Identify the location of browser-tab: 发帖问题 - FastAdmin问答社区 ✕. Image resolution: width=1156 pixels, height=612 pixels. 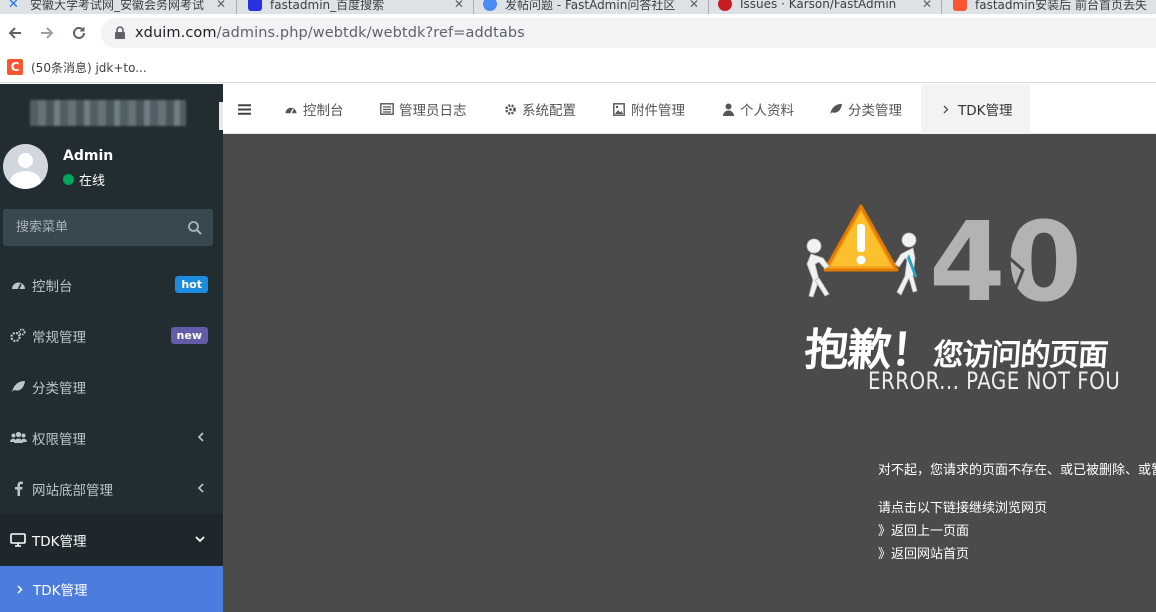
(595, 7).